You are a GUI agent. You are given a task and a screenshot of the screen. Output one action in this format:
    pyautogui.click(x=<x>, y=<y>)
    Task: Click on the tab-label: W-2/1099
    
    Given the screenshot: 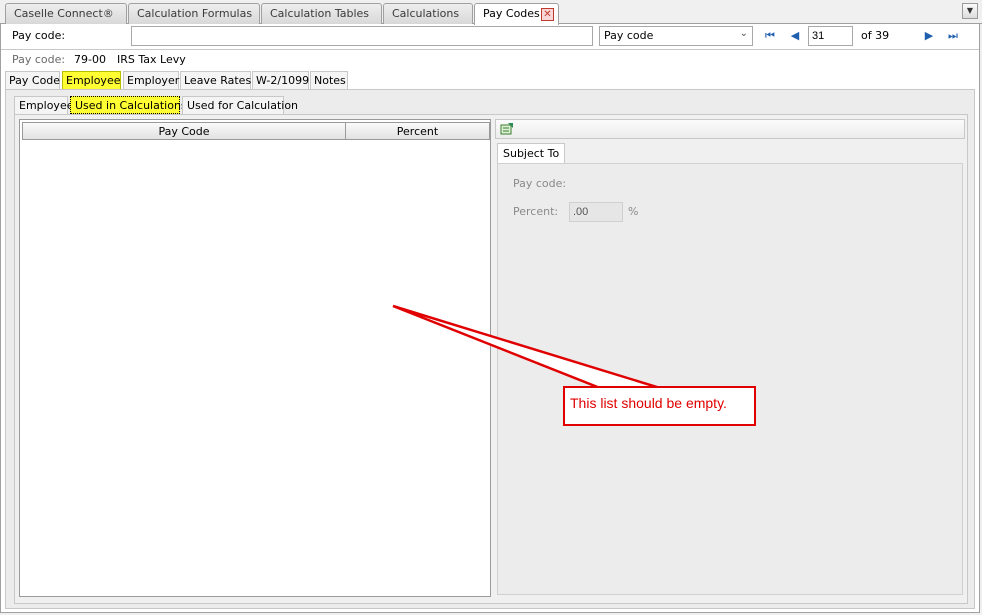 What is the action you would take?
    pyautogui.click(x=283, y=80)
    